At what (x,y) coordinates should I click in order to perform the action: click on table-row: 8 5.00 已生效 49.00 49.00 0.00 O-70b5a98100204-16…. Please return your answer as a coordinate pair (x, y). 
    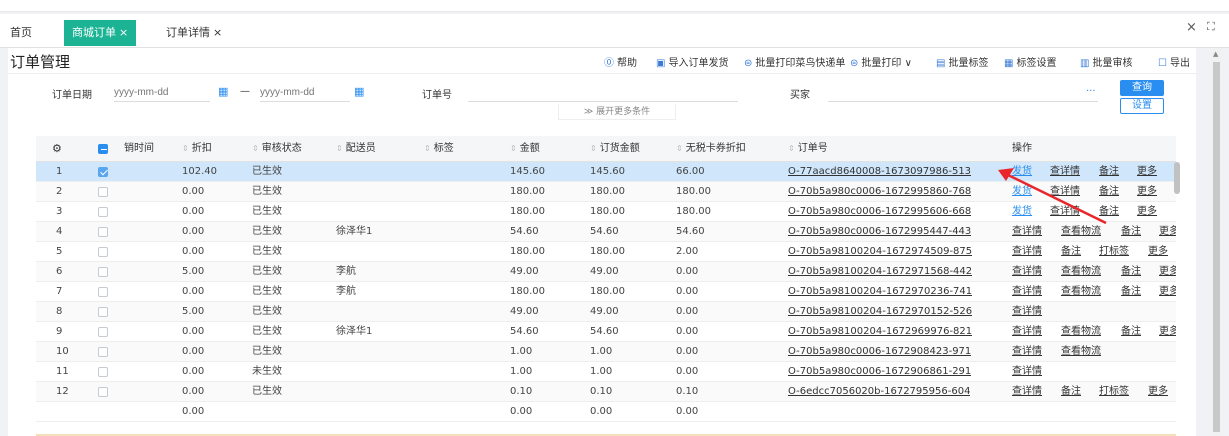
    Looking at the image, I should click on (606, 312).